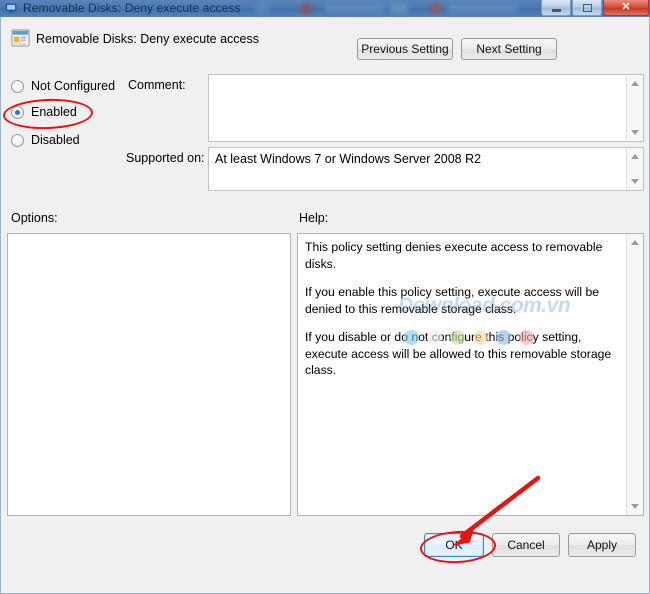 Image resolution: width=650 pixels, height=594 pixels. I want to click on apply-button: Apply, so click(602, 545).